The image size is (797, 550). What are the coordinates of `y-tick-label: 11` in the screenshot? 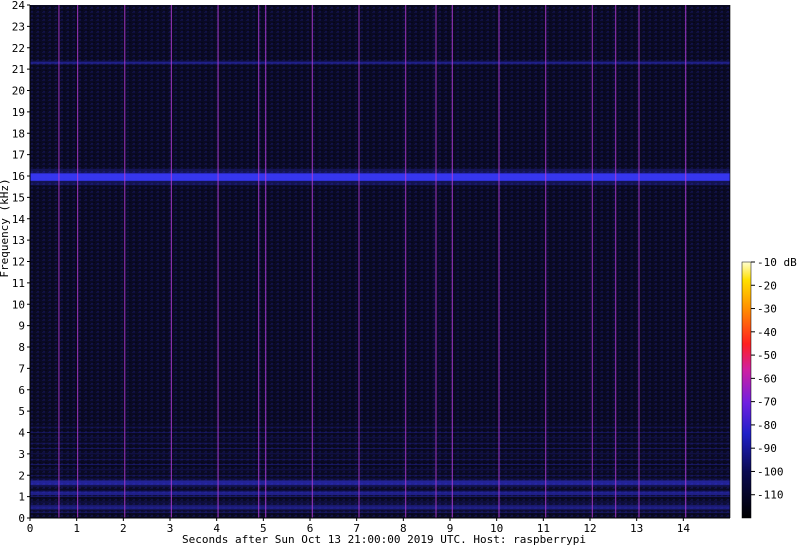 It's located at (18, 283).